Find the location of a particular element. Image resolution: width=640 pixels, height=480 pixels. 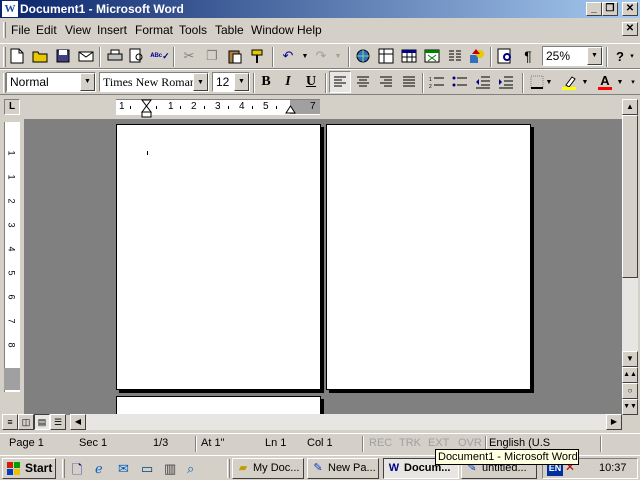

web-layout-view-icon: ◫ is located at coordinates (26, 422).